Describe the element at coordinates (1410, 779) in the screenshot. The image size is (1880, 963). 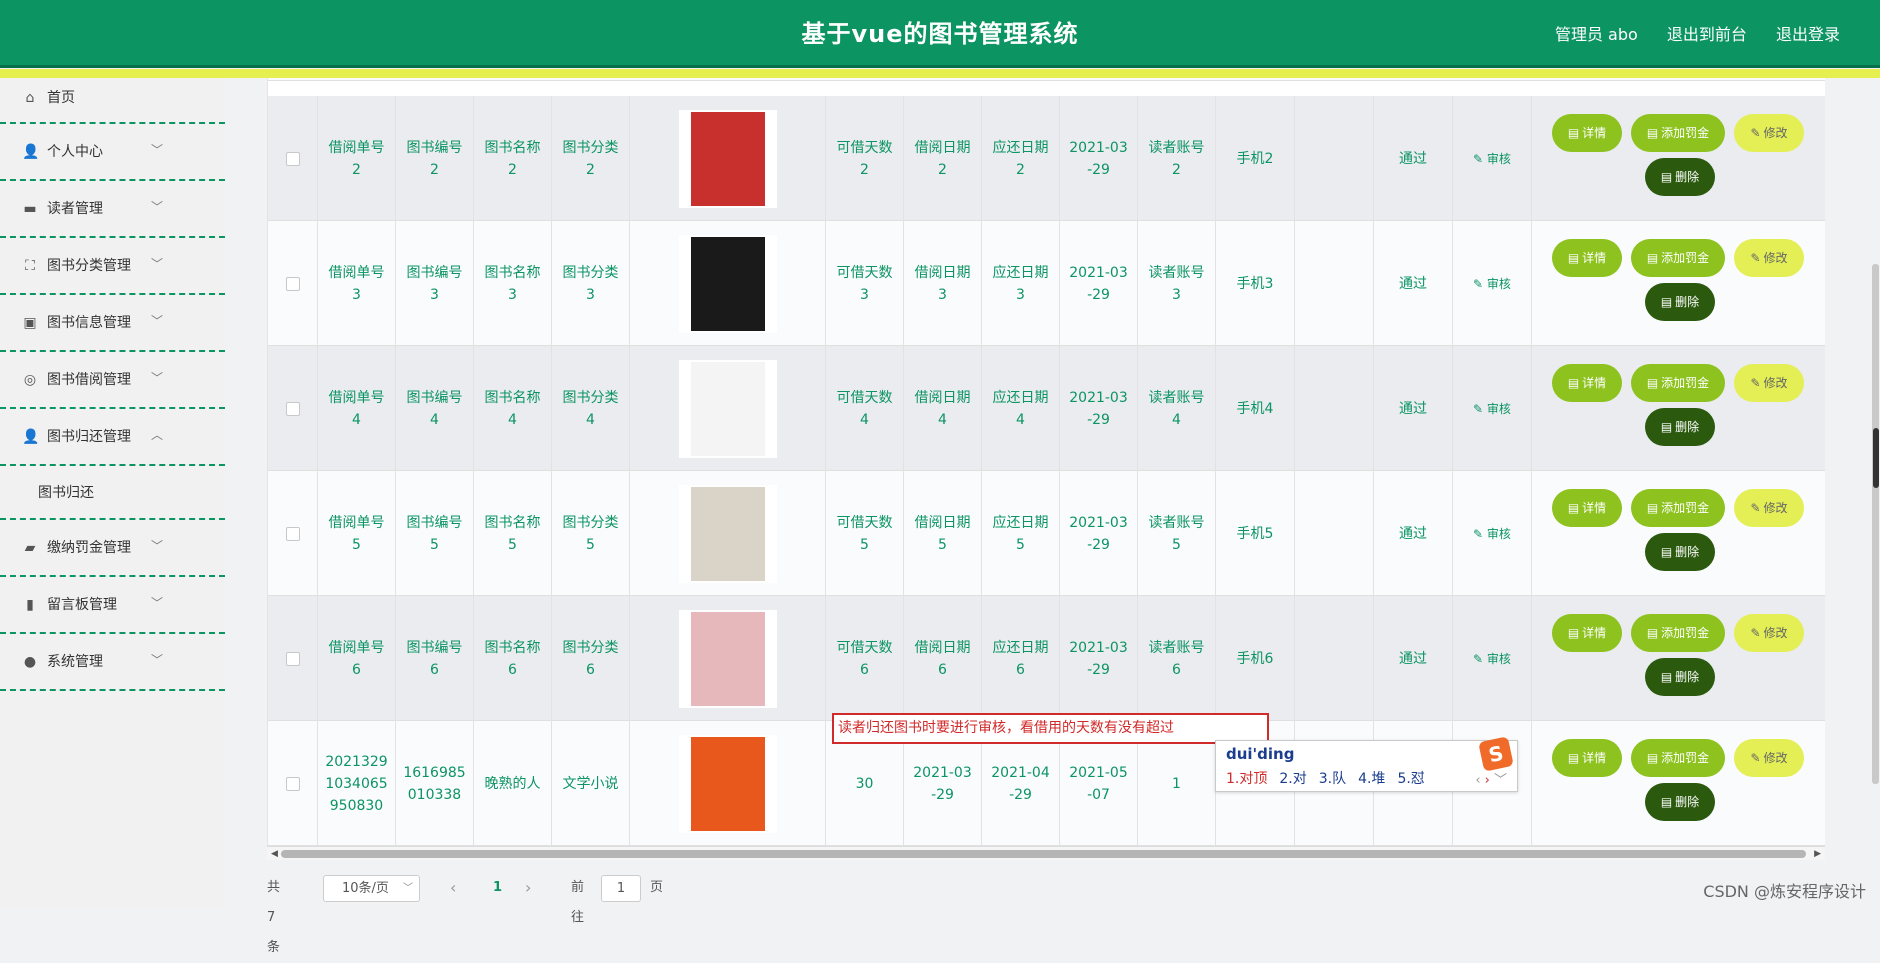
I see `ime-candidate: 5.怼` at that location.